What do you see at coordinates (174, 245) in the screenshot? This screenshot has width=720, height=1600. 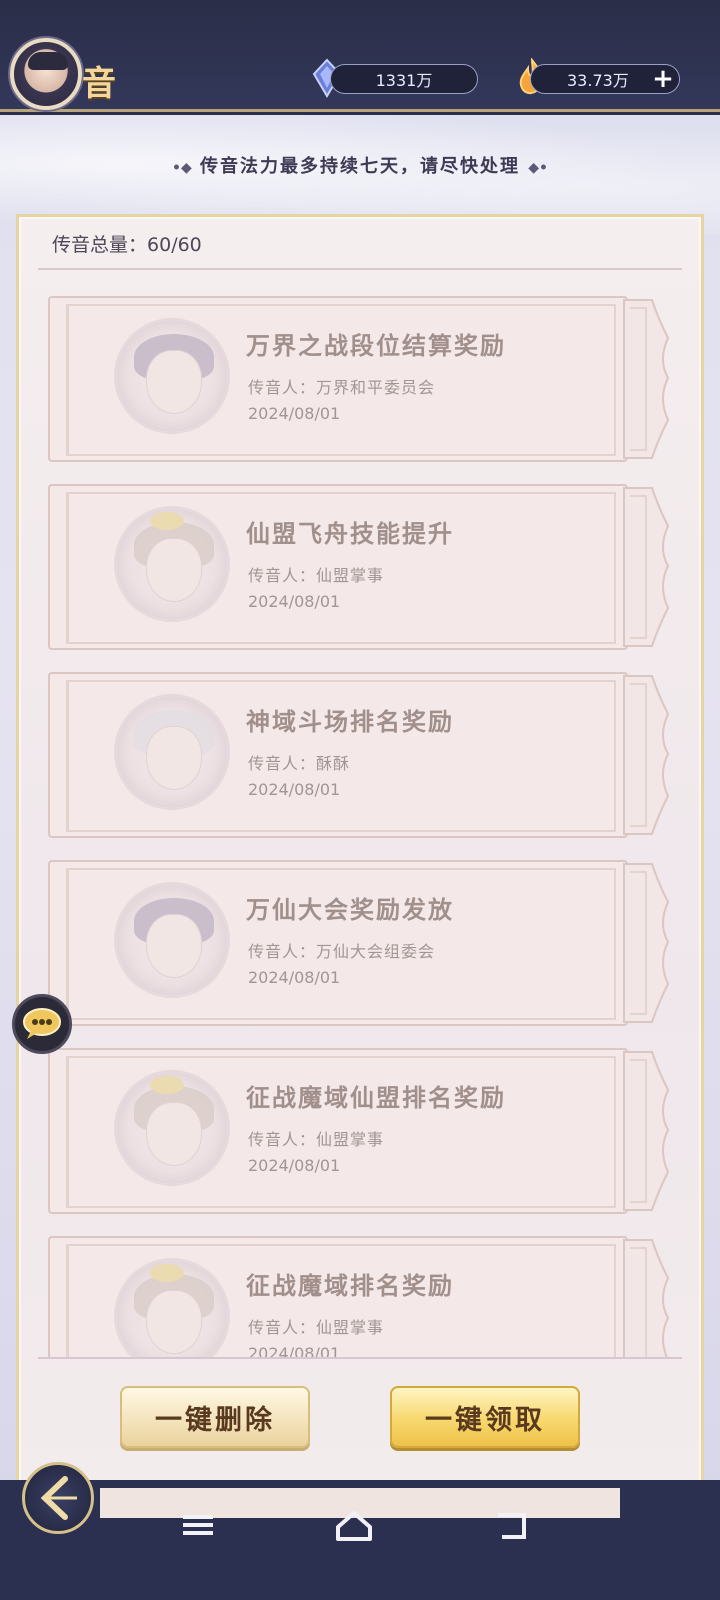 I see `message-count-value: 60/60` at bounding box center [174, 245].